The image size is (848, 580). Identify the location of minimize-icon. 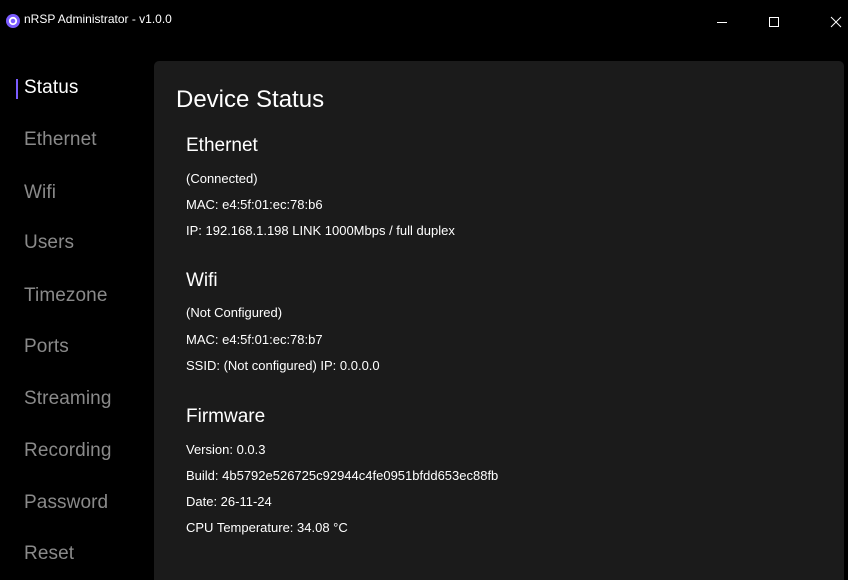
(722, 22).